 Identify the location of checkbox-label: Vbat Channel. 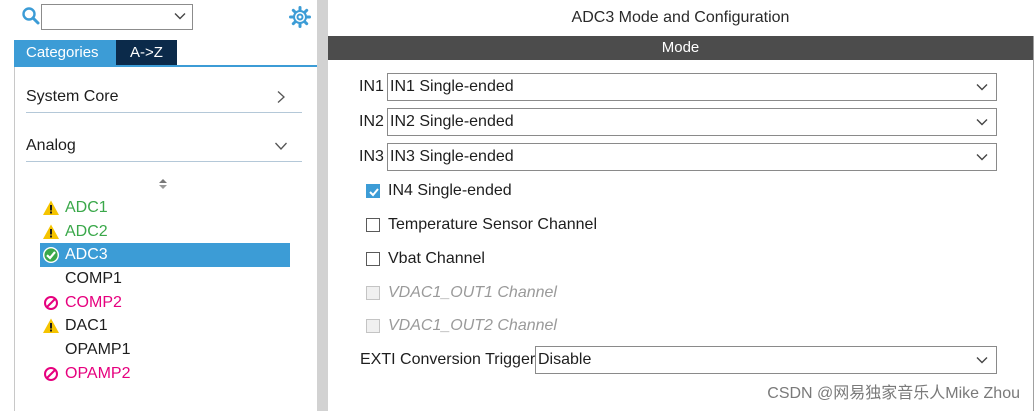
(436, 258).